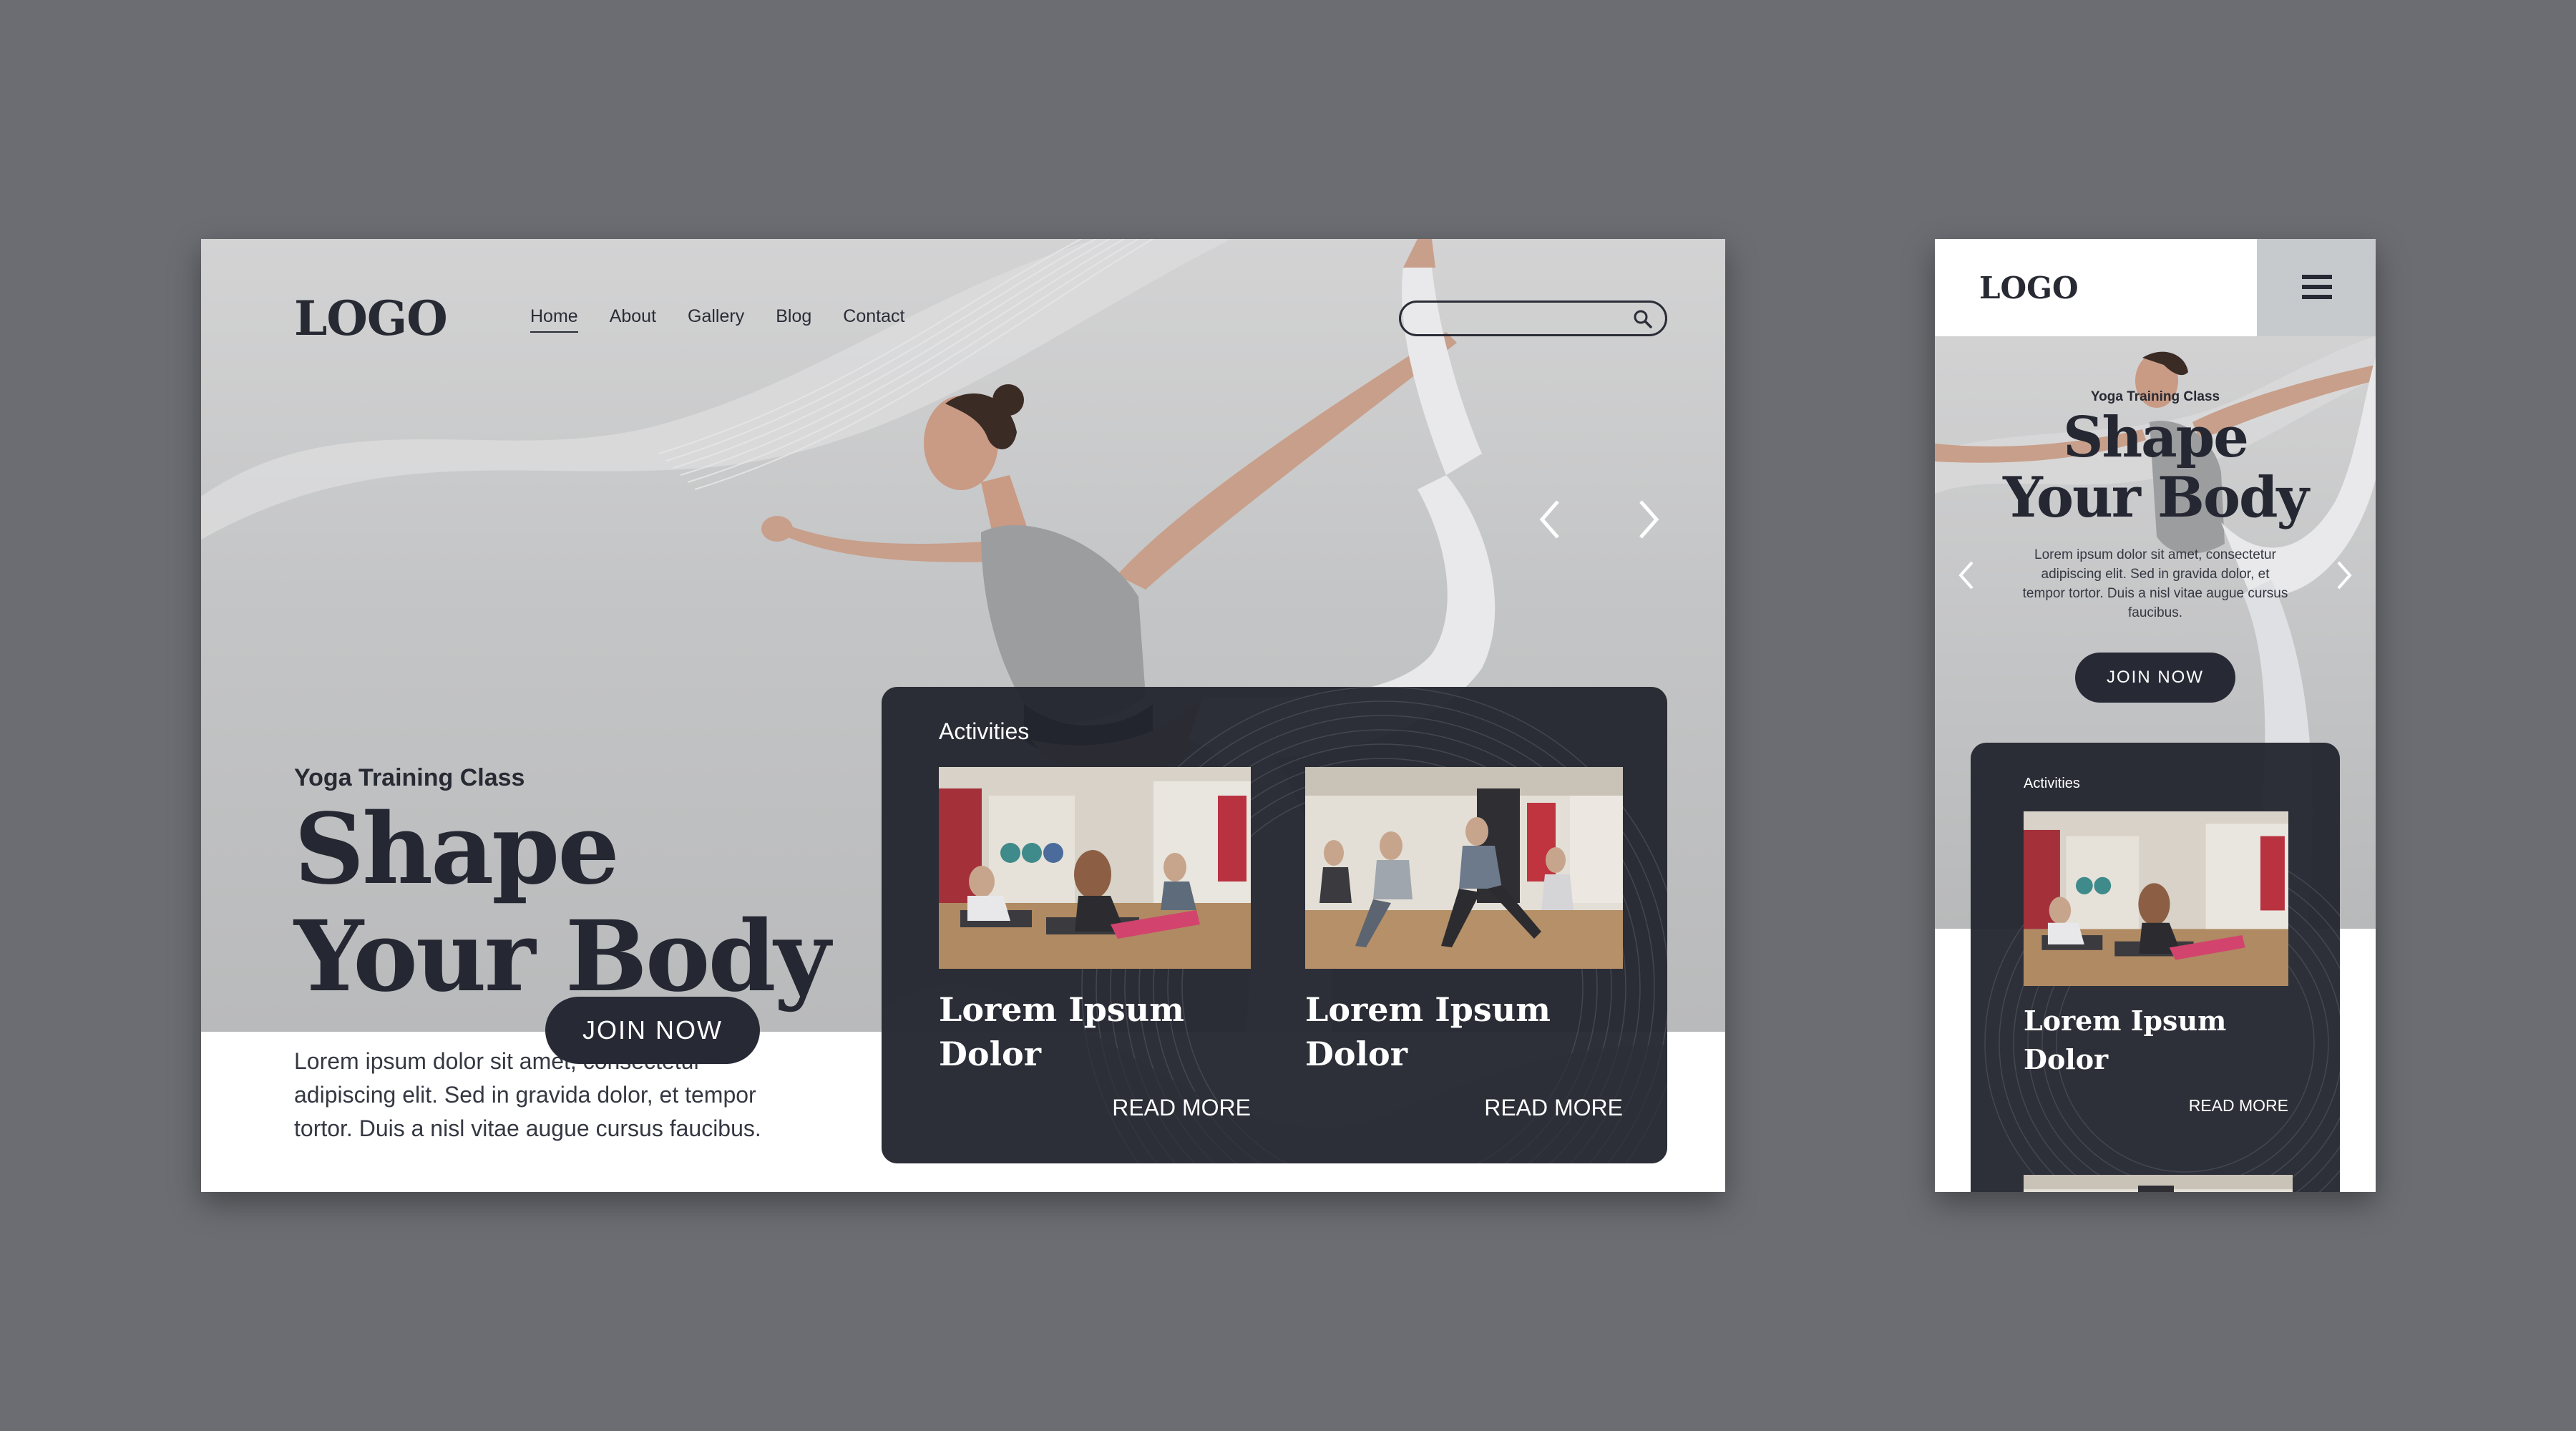 This screenshot has width=2576, height=1431. Describe the element at coordinates (873, 319) in the screenshot. I see `nav-contact: Contact` at that location.